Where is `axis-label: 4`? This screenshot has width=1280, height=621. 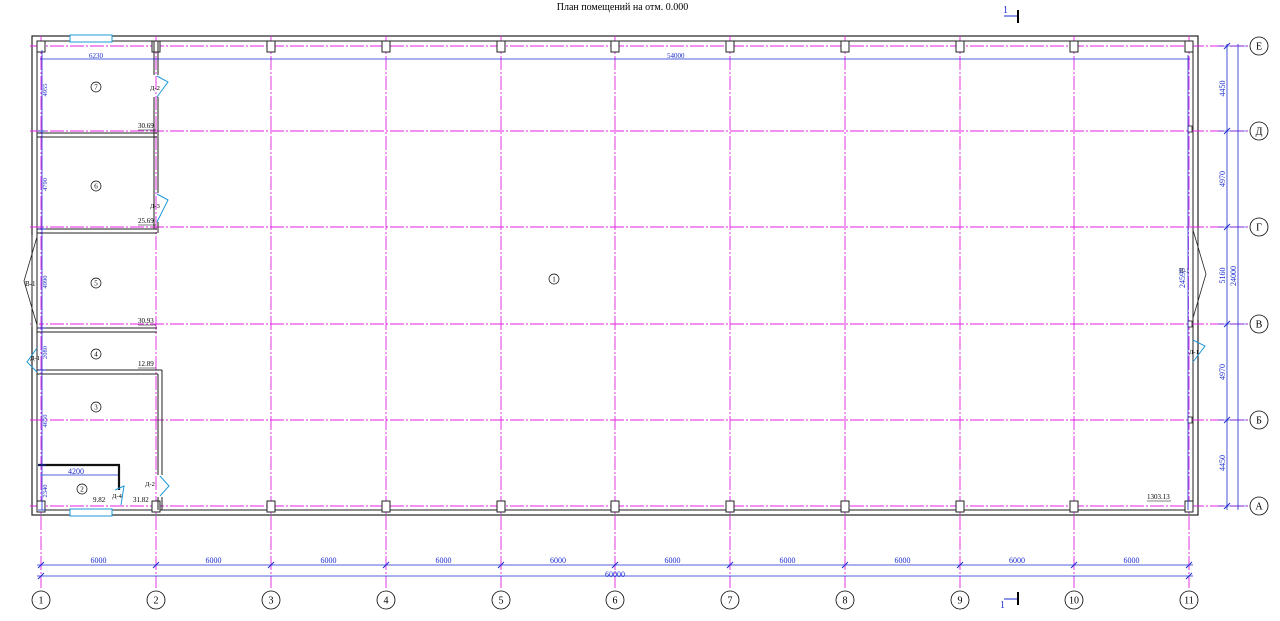
axis-label: 4 is located at coordinates (386, 601).